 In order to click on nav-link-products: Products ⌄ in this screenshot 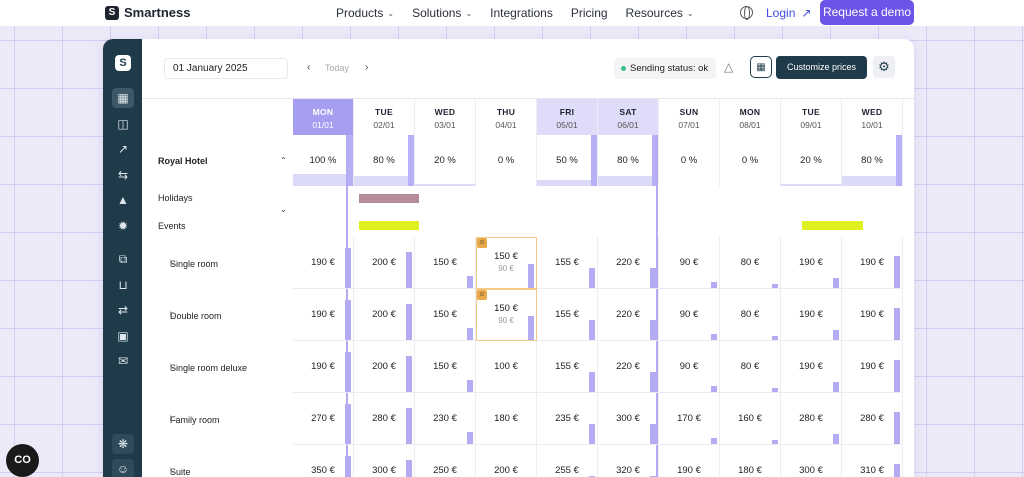, I will do `click(365, 13)`.